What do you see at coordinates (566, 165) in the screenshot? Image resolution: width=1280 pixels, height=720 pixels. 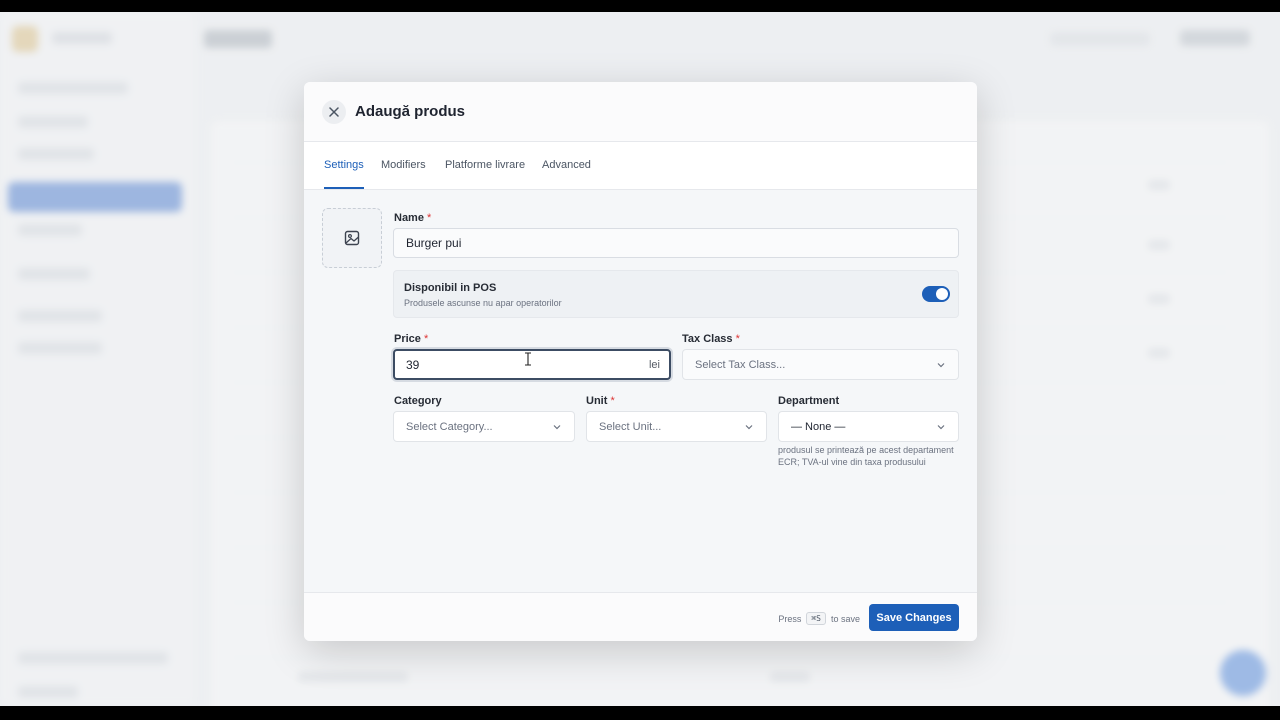 I see `tab-advanced: Advanced` at bounding box center [566, 165].